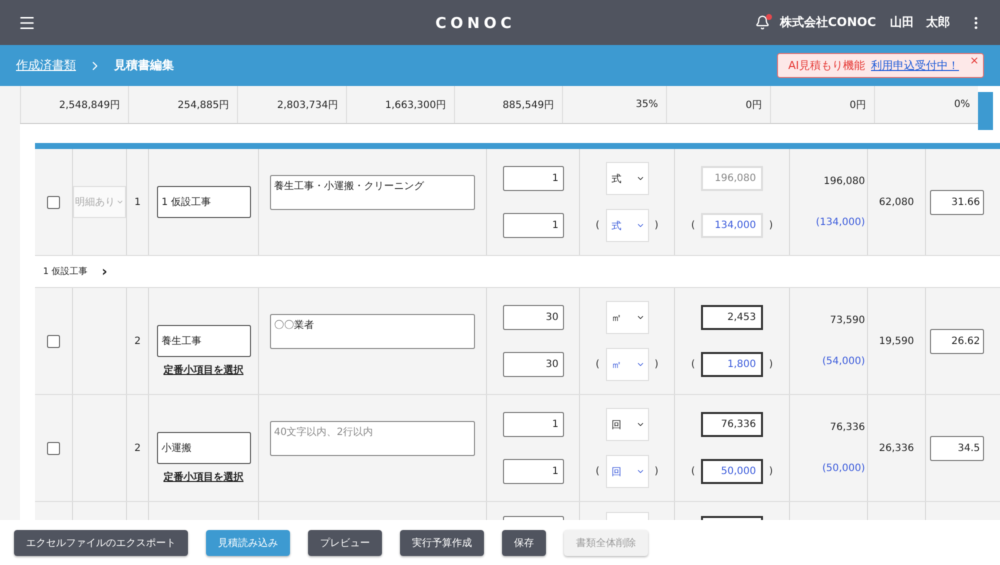  I want to click on rate-field: 34.5, so click(957, 448).